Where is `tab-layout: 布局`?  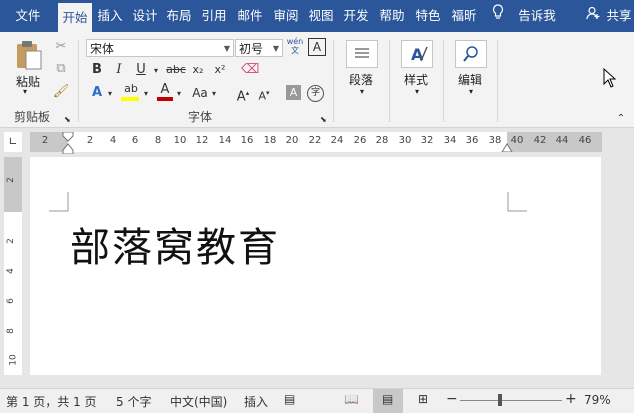
tab-layout: 布局 is located at coordinates (179, 16).